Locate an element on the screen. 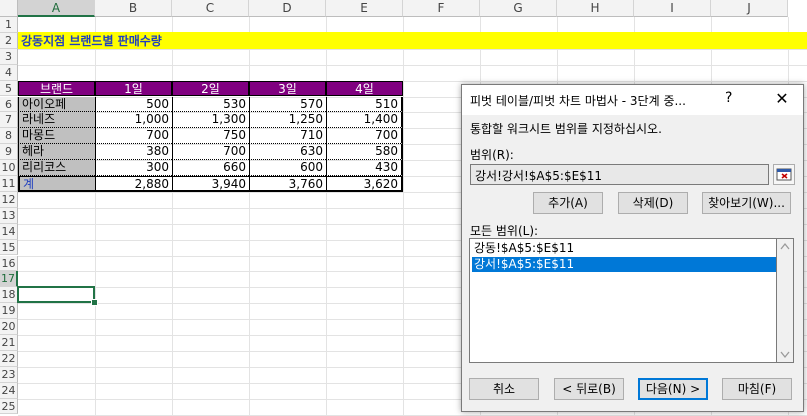  value-cell: 1,300 is located at coordinates (210, 120).